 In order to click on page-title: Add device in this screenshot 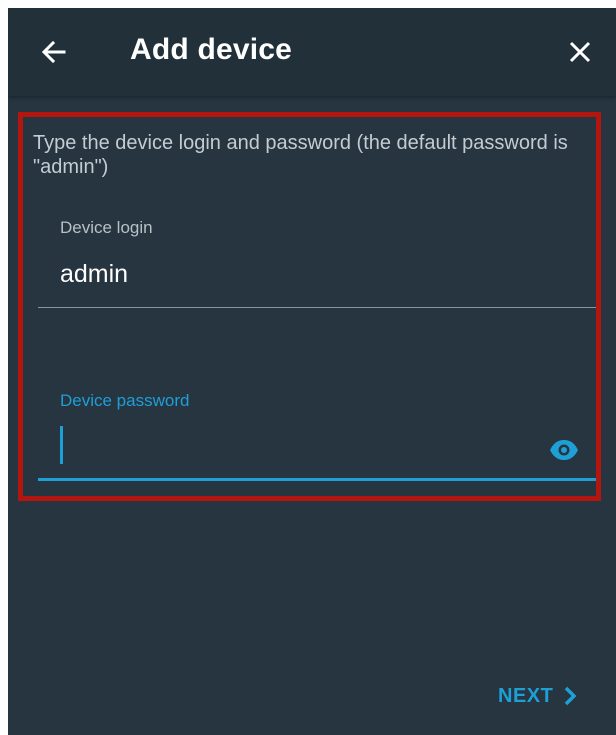, I will do `click(211, 49)`.